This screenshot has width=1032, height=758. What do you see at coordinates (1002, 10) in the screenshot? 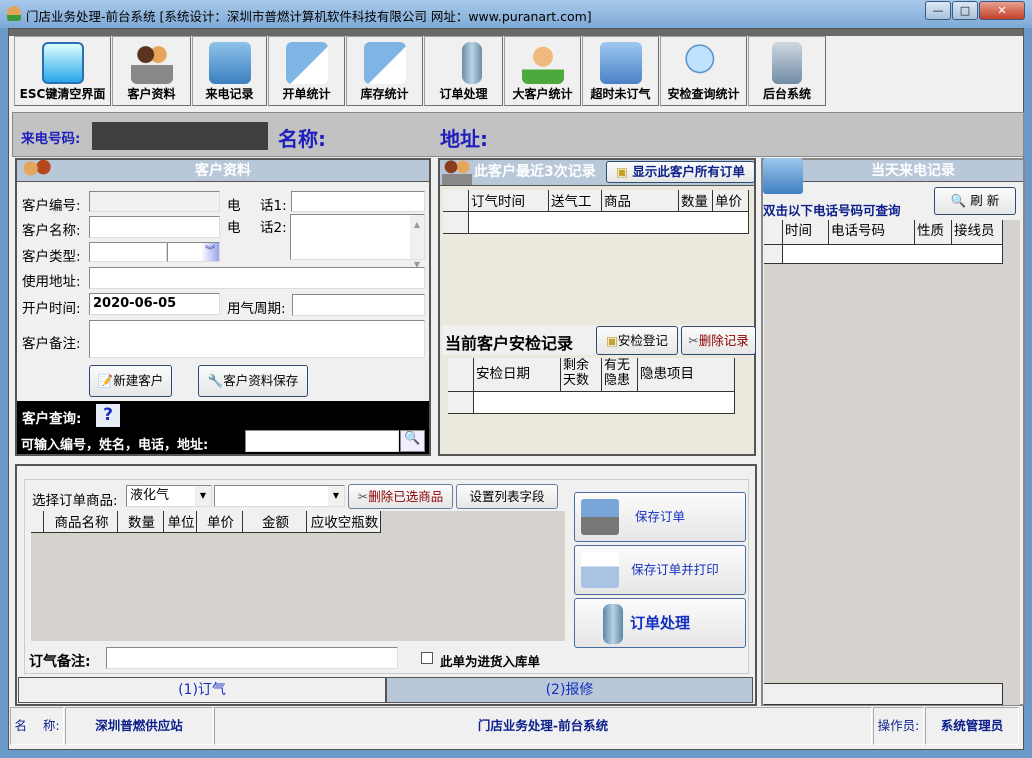
I see `close-button: ✕` at bounding box center [1002, 10].